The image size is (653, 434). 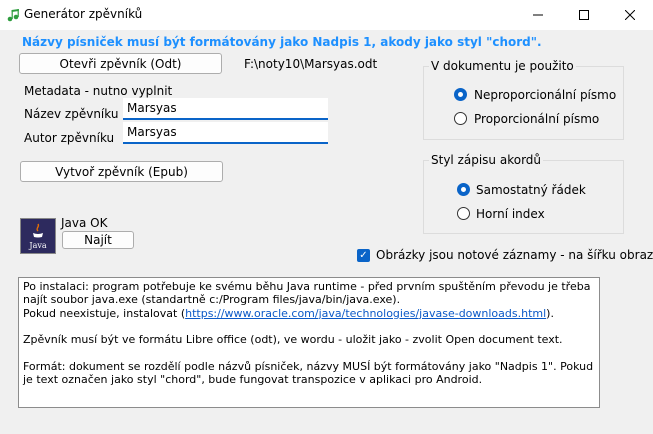 What do you see at coordinates (98, 91) in the screenshot?
I see `metadata-heading: Metadata - nutno vyplnit` at bounding box center [98, 91].